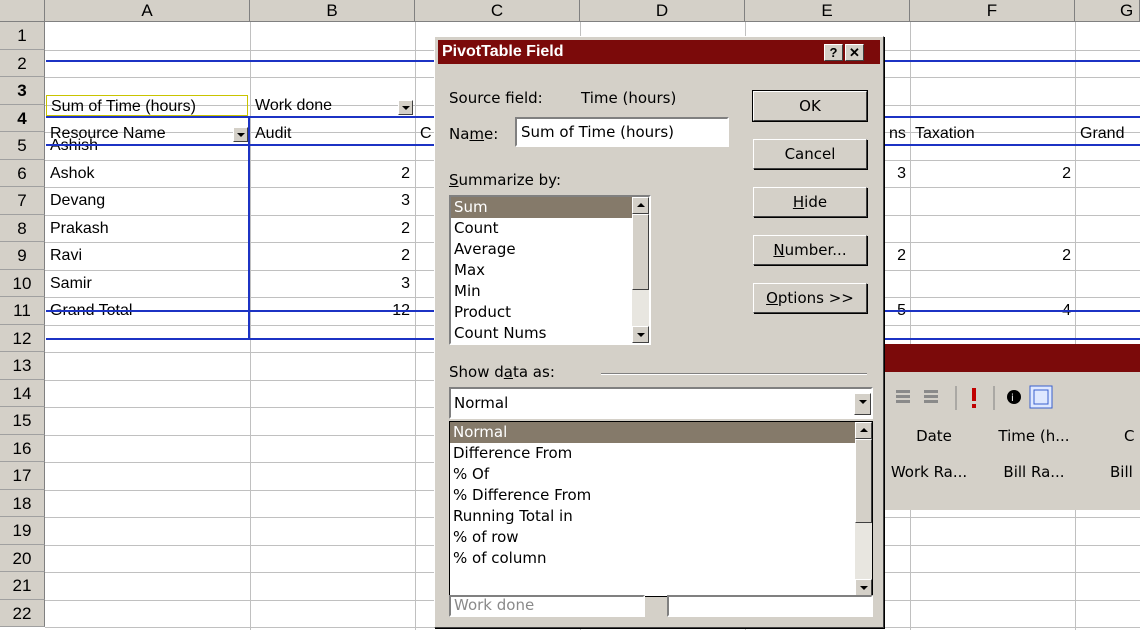 Image resolution: width=1140 pixels, height=630 pixels. Describe the element at coordinates (22, 531) in the screenshot. I see `row-header: 19` at that location.